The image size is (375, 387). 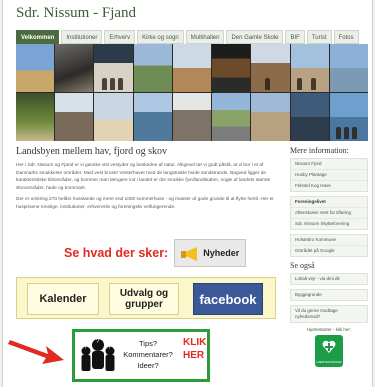 I want to click on site-title: Sdr. Nissum - Fjand, so click(x=76, y=13).